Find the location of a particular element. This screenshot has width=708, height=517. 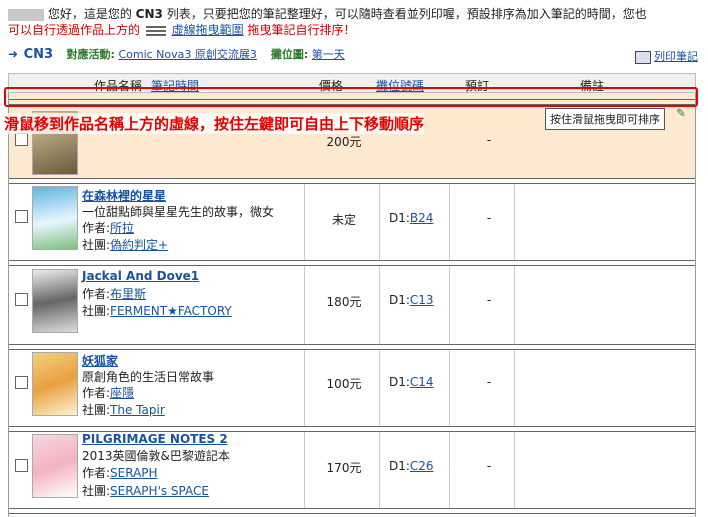

list-item is located at coordinates (352, 512).